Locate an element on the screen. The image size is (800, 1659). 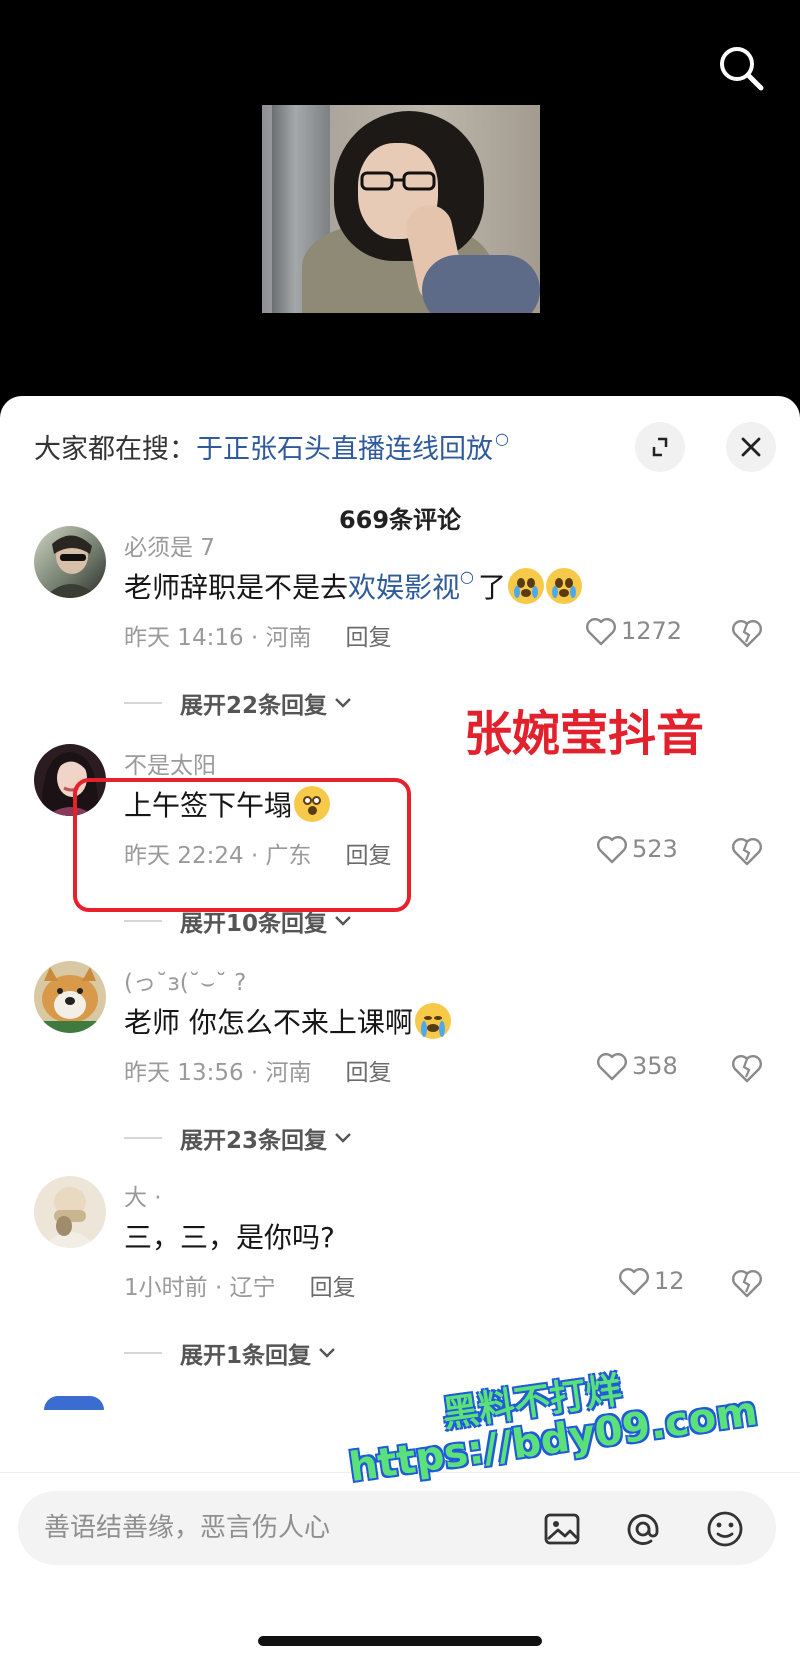
comment-text-part: 三，三，是你吗? is located at coordinates (229, 1237).